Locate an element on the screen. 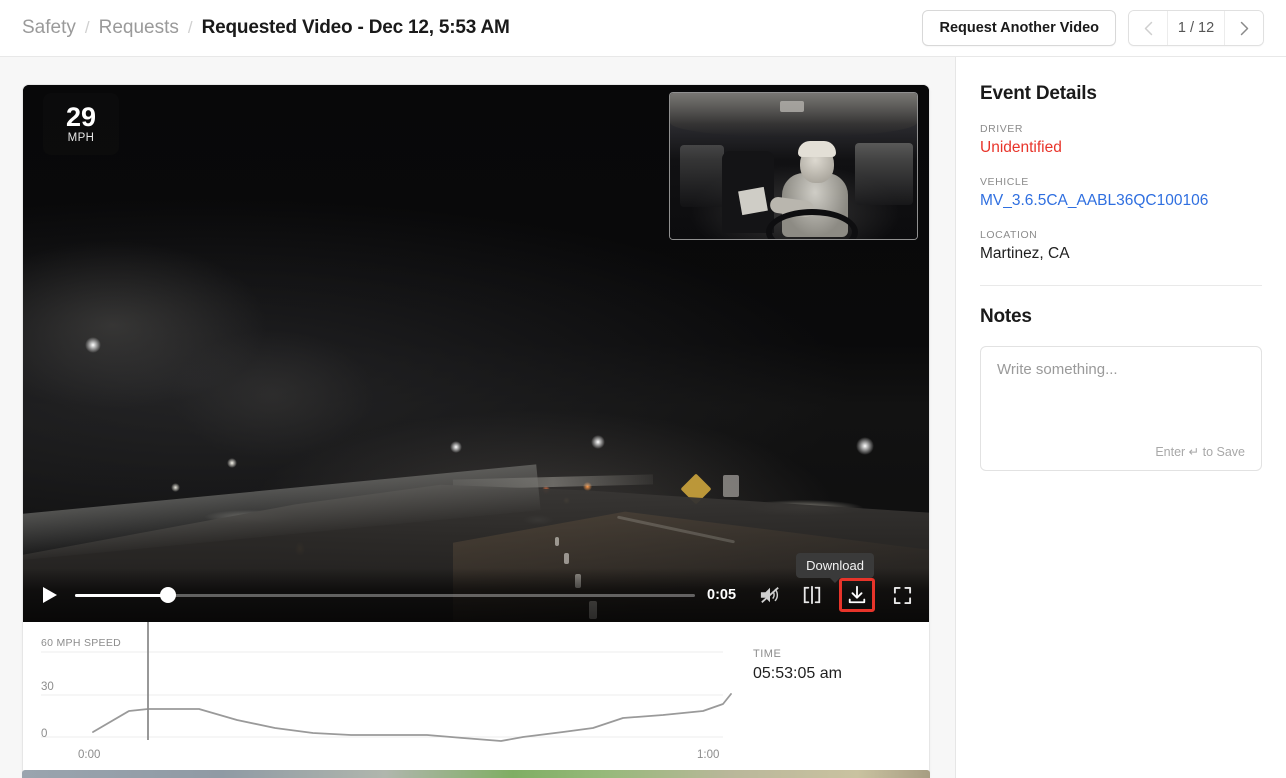 Image resolution: width=1286 pixels, height=778 pixels. section-divider is located at coordinates (1121, 285).